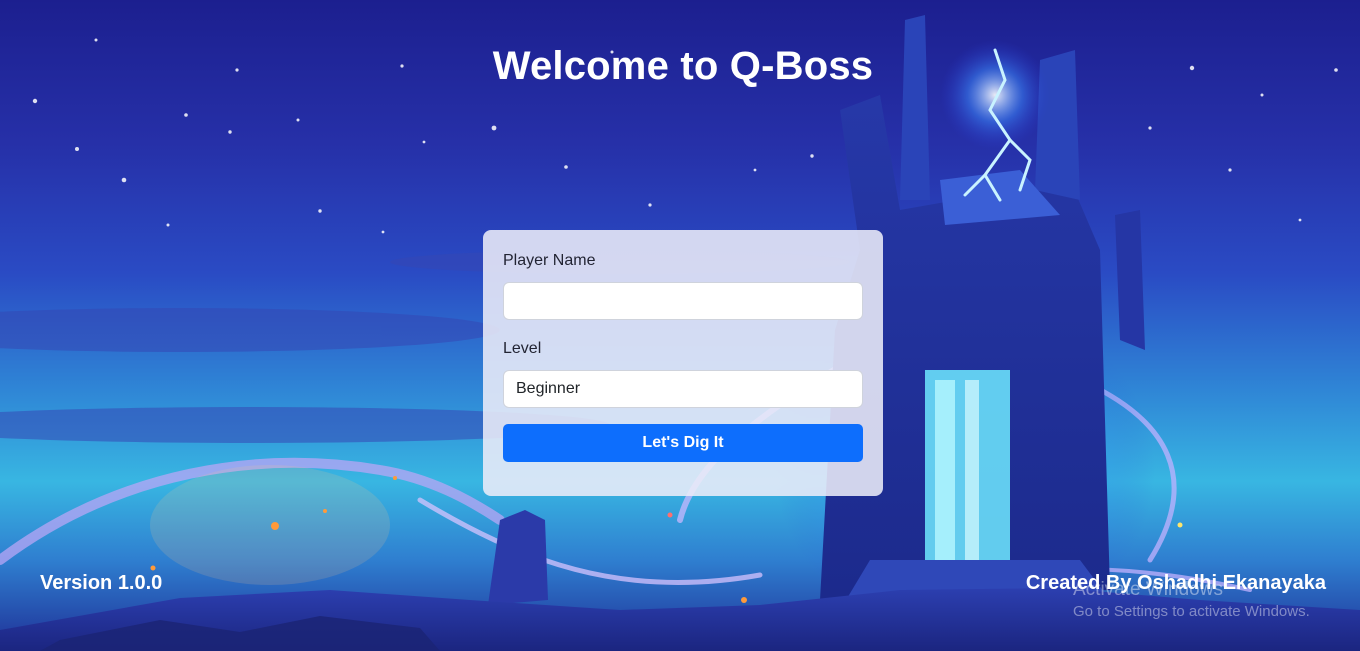 This screenshot has width=1360, height=651. What do you see at coordinates (549, 260) in the screenshot?
I see `player-name-label: Player Name` at bounding box center [549, 260].